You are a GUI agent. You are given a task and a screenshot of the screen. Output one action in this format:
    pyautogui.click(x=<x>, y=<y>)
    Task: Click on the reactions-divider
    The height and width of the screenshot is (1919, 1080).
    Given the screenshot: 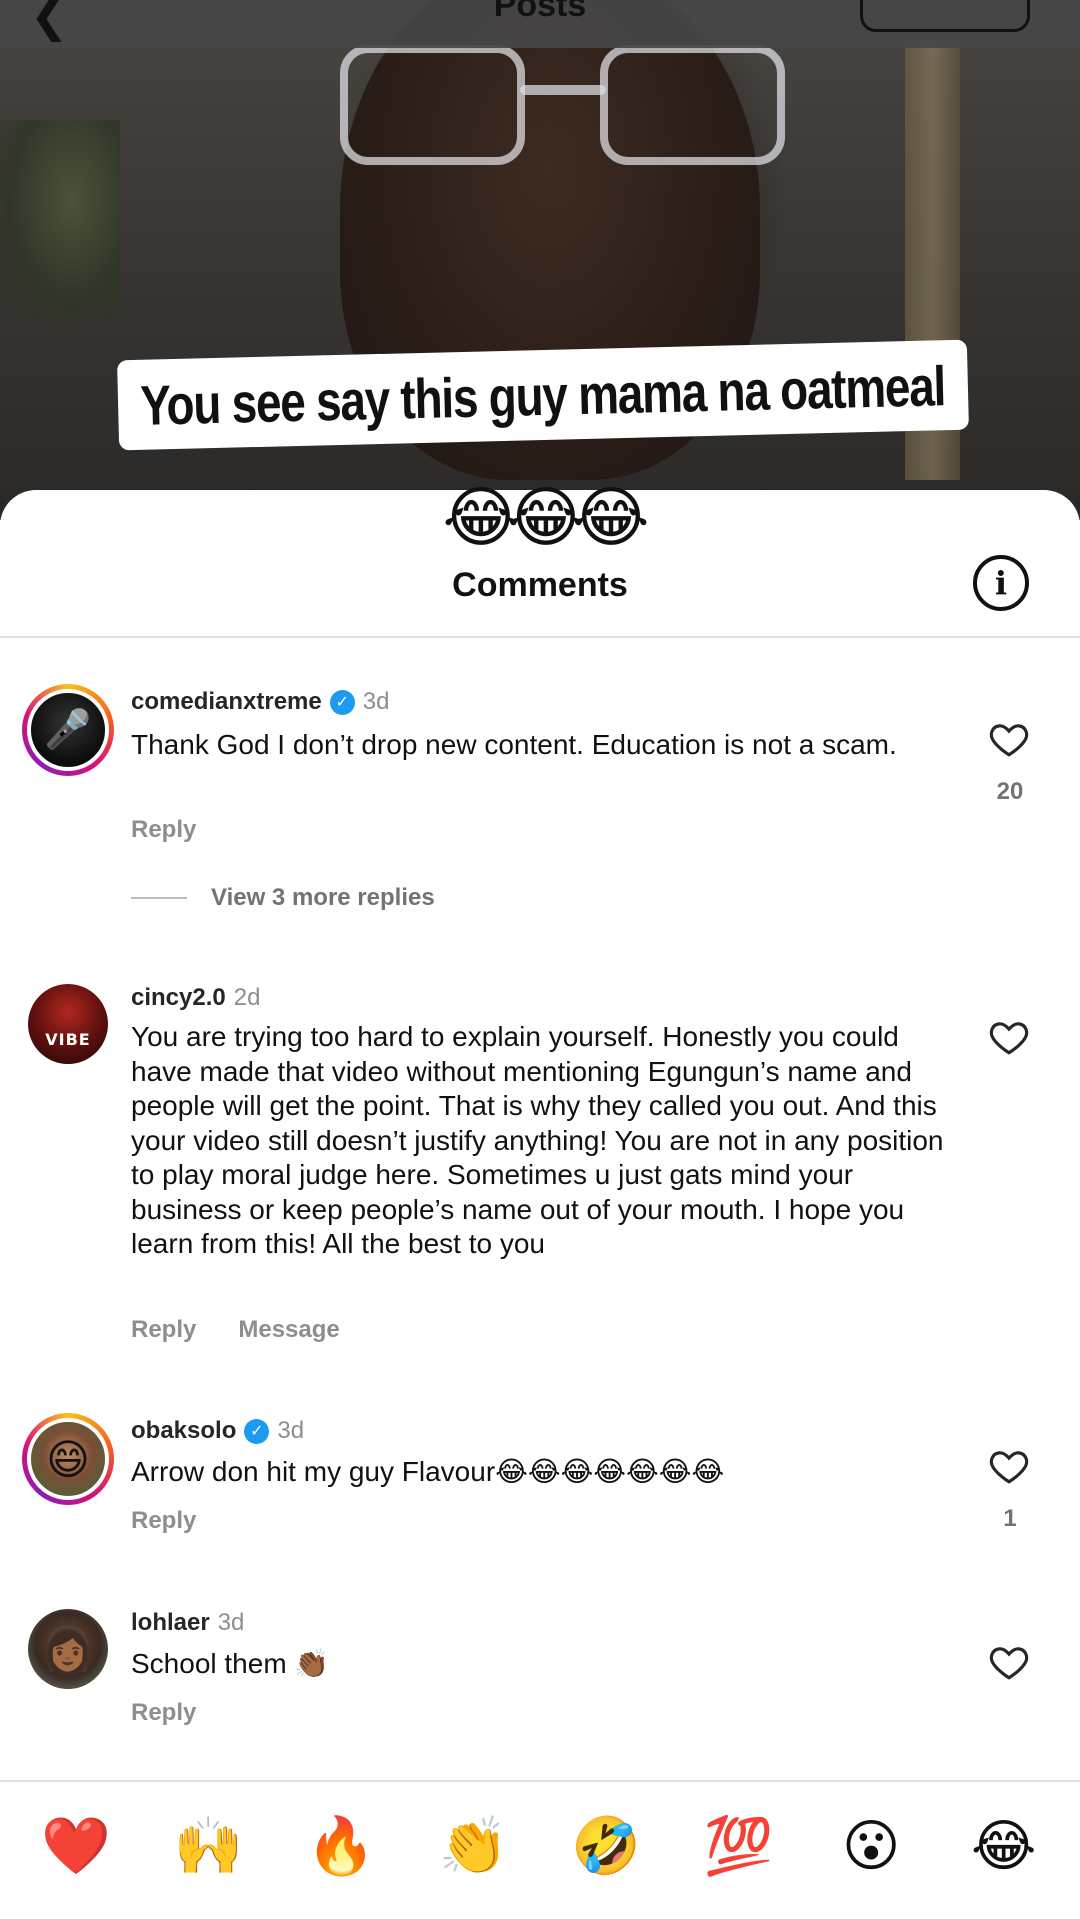 What is the action you would take?
    pyautogui.click(x=540, y=1781)
    